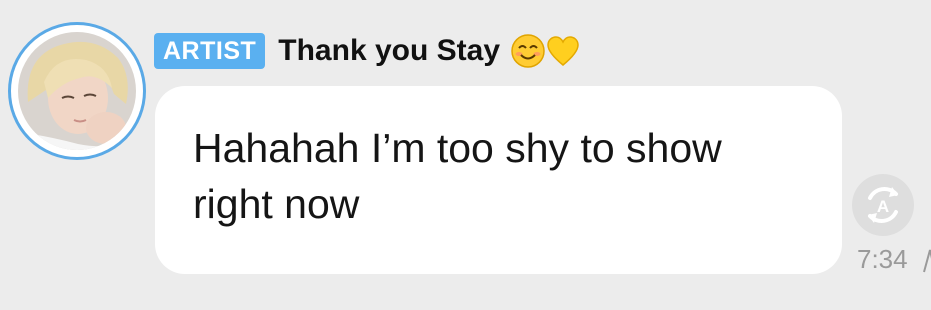  What do you see at coordinates (528, 51) in the screenshot?
I see `smiling-face-emoji-icon` at bounding box center [528, 51].